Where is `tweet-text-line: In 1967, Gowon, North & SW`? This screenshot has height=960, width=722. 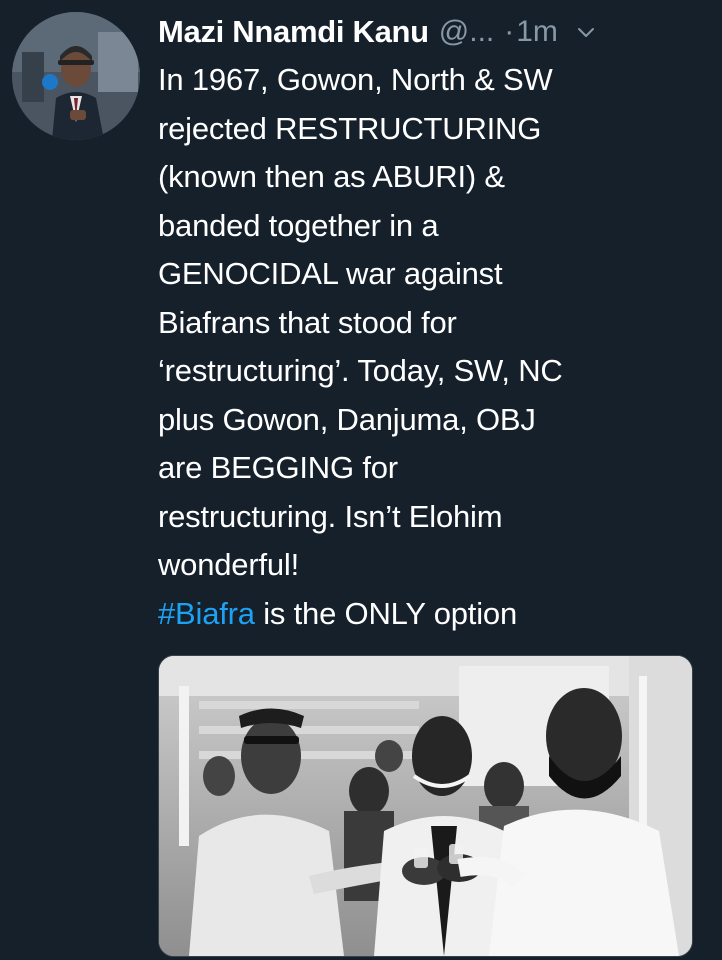
tweet-text-line: In 1967, Gowon, North & SW is located at coordinates (355, 79).